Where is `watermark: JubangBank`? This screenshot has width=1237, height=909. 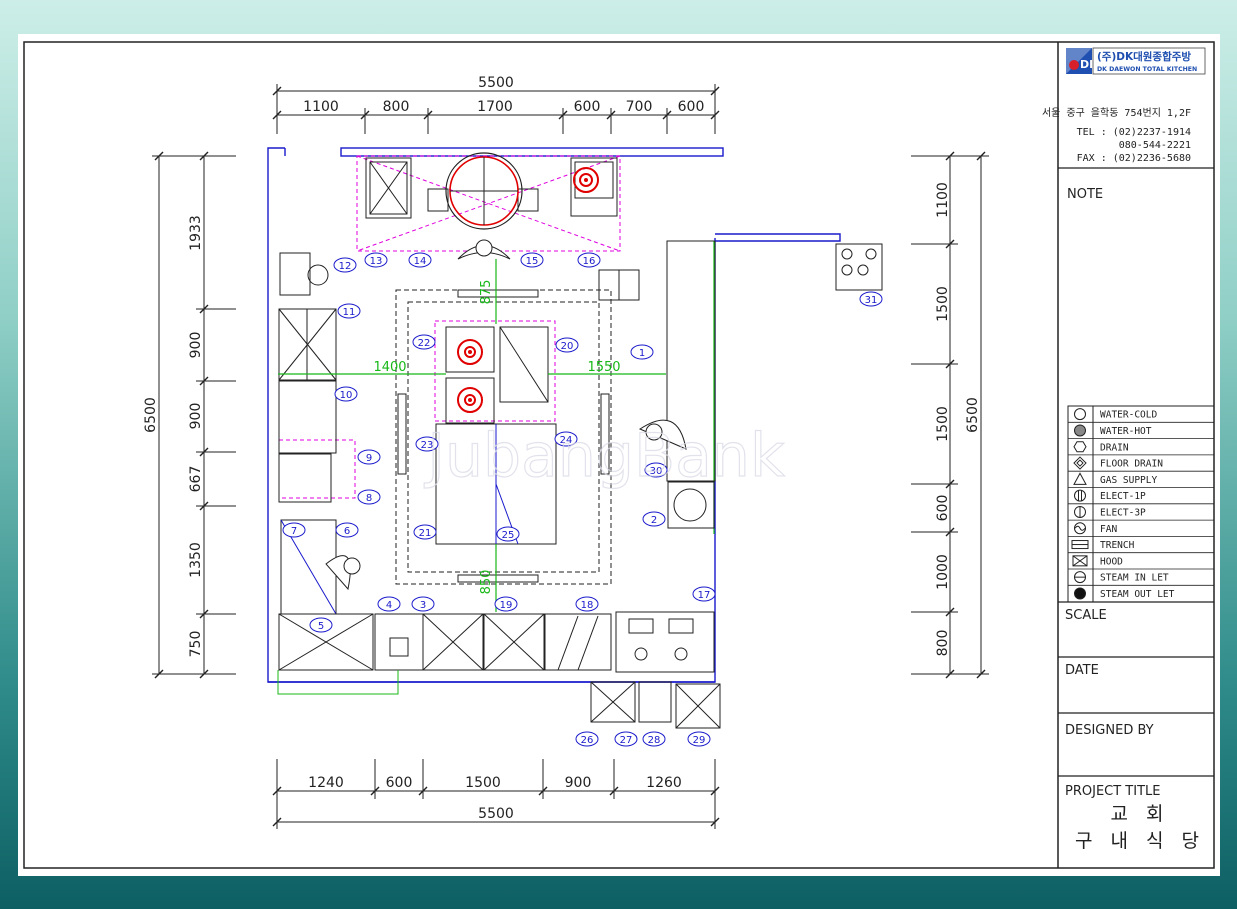
watermark: JubangBank is located at coordinates (604, 456).